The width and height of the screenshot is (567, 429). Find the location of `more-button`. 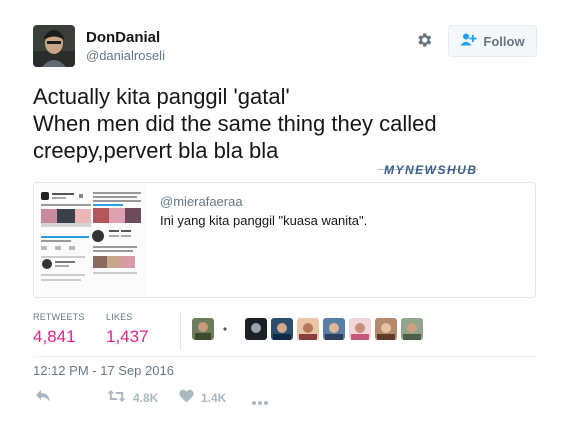

more-button is located at coordinates (260, 402).